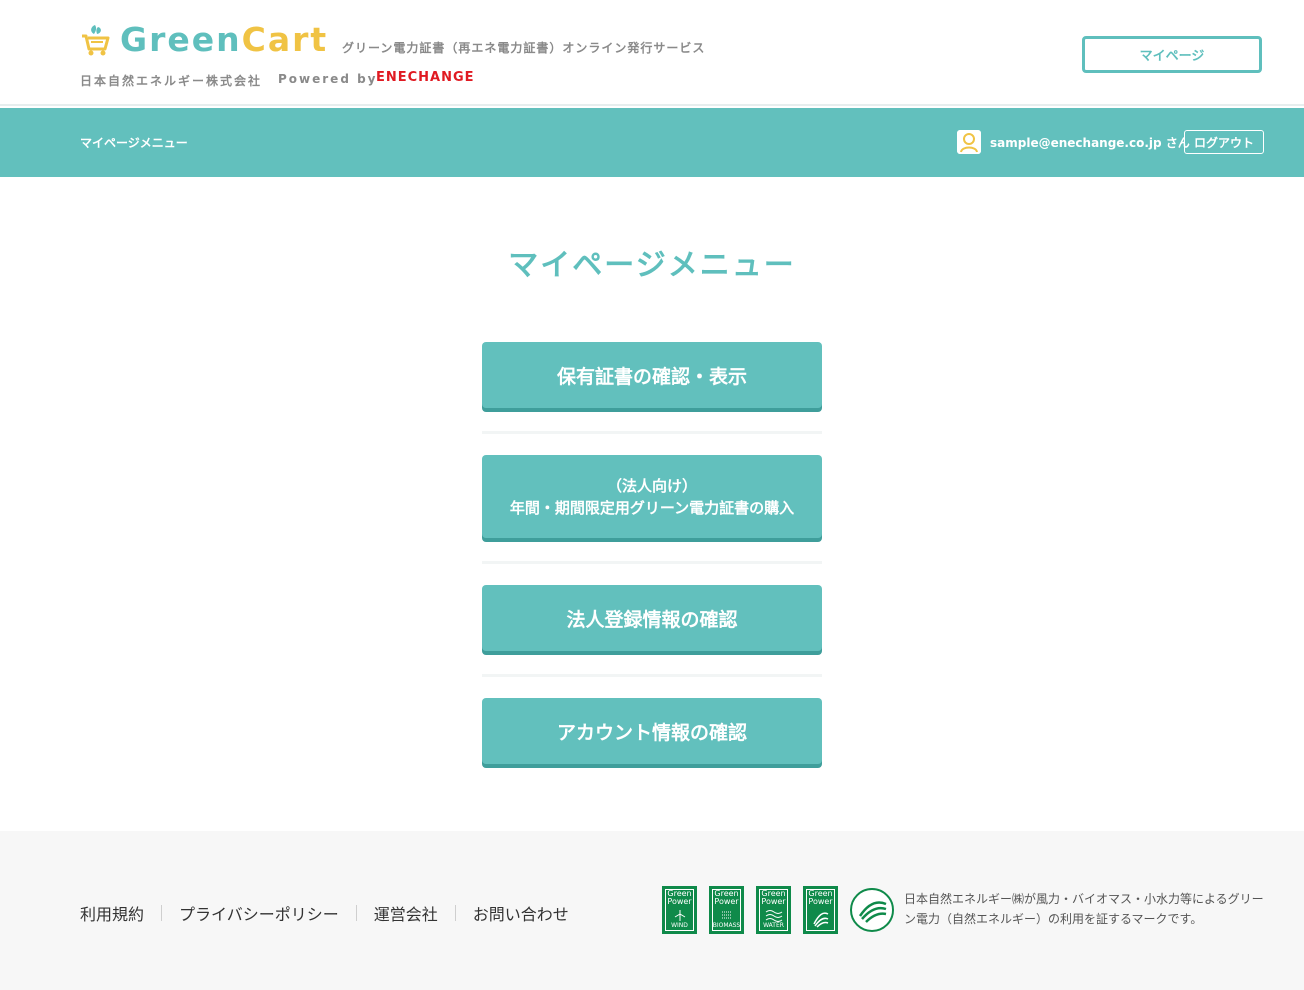 Image resolution: width=1304 pixels, height=990 pixels. I want to click on logout-button: ログアウト, so click(1224, 142).